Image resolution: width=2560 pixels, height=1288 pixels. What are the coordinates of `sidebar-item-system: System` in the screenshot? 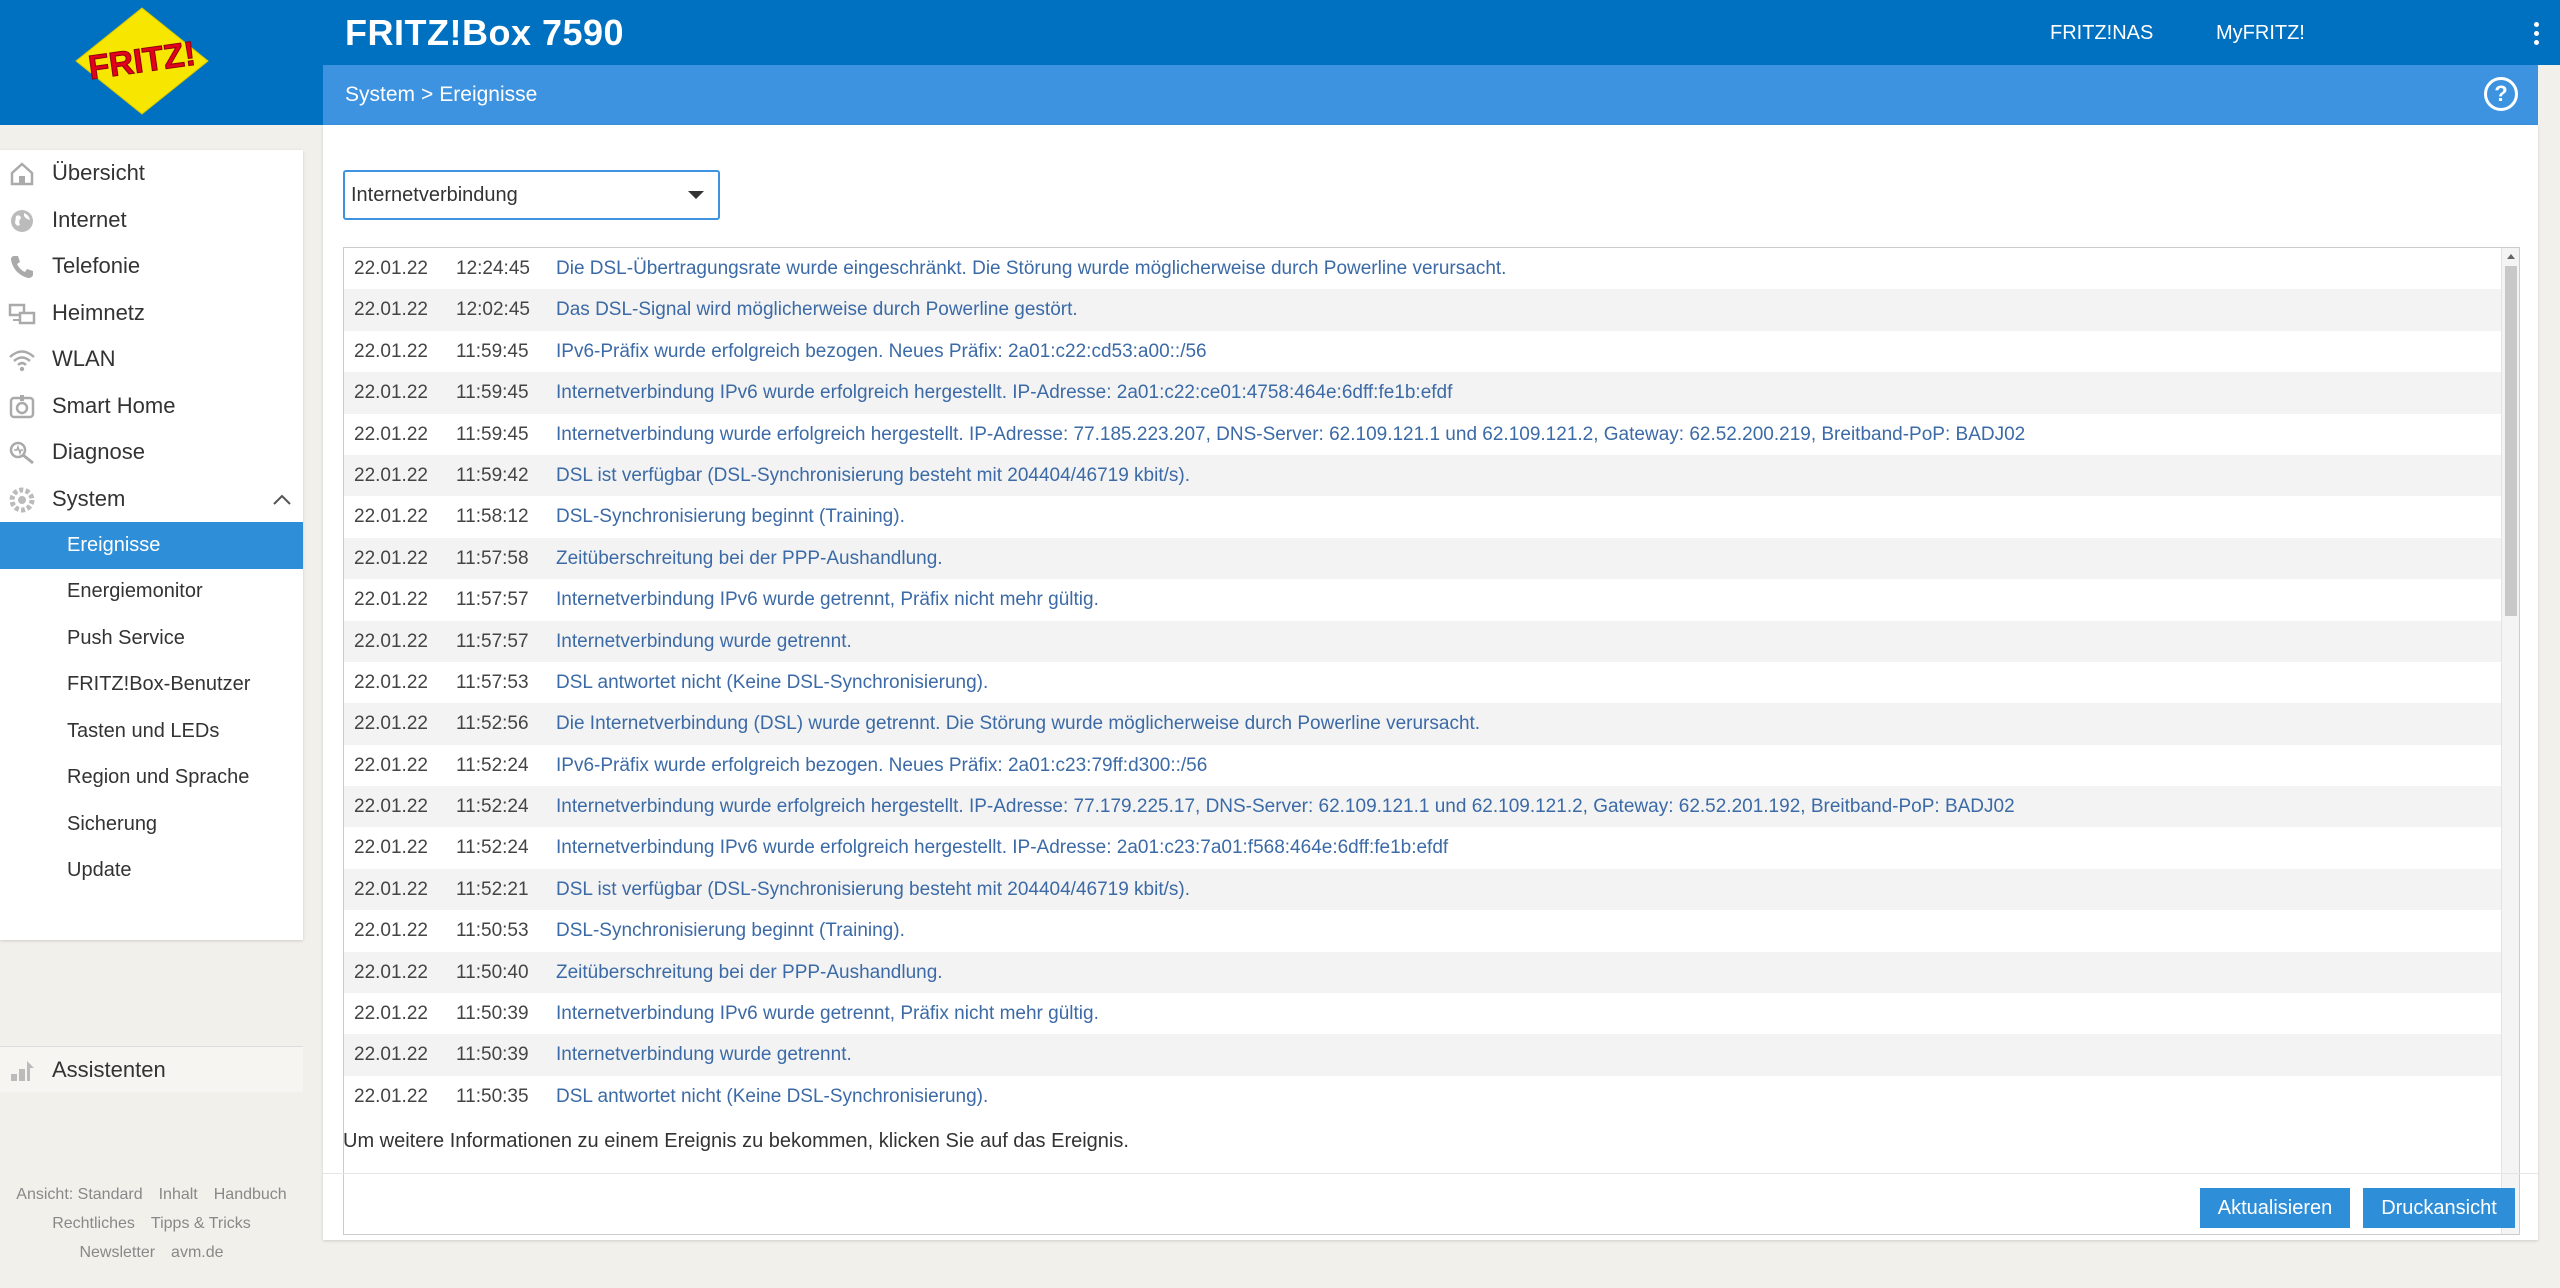 It's located at (151, 499).